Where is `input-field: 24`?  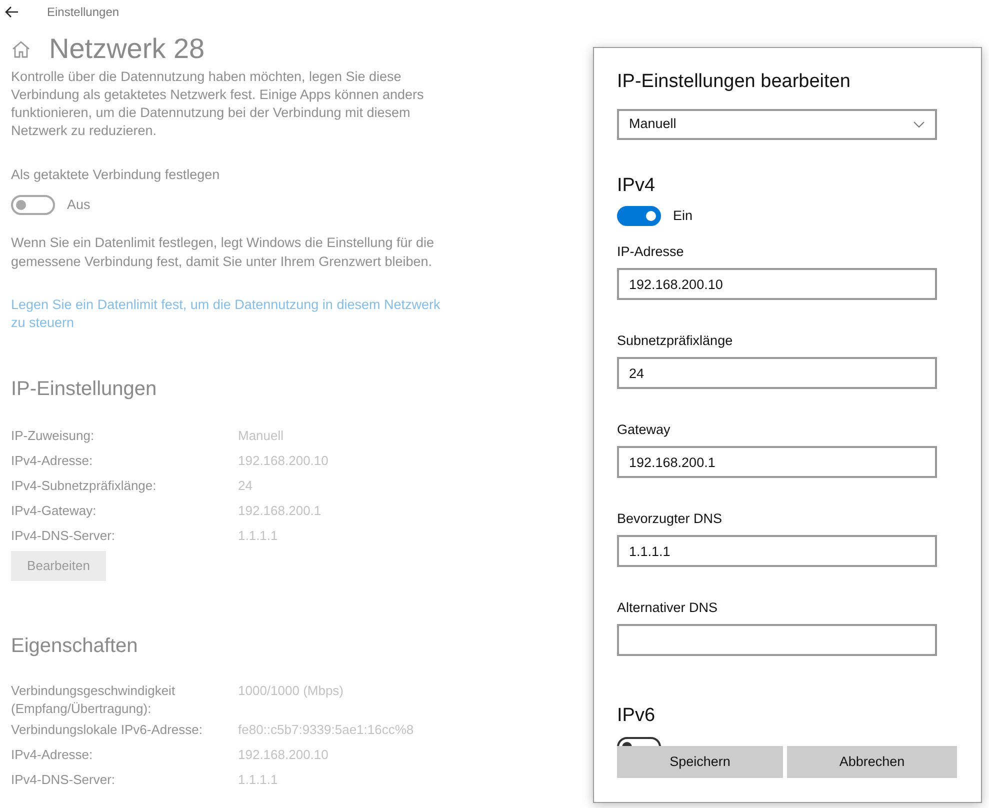
input-field: 24 is located at coordinates (777, 373).